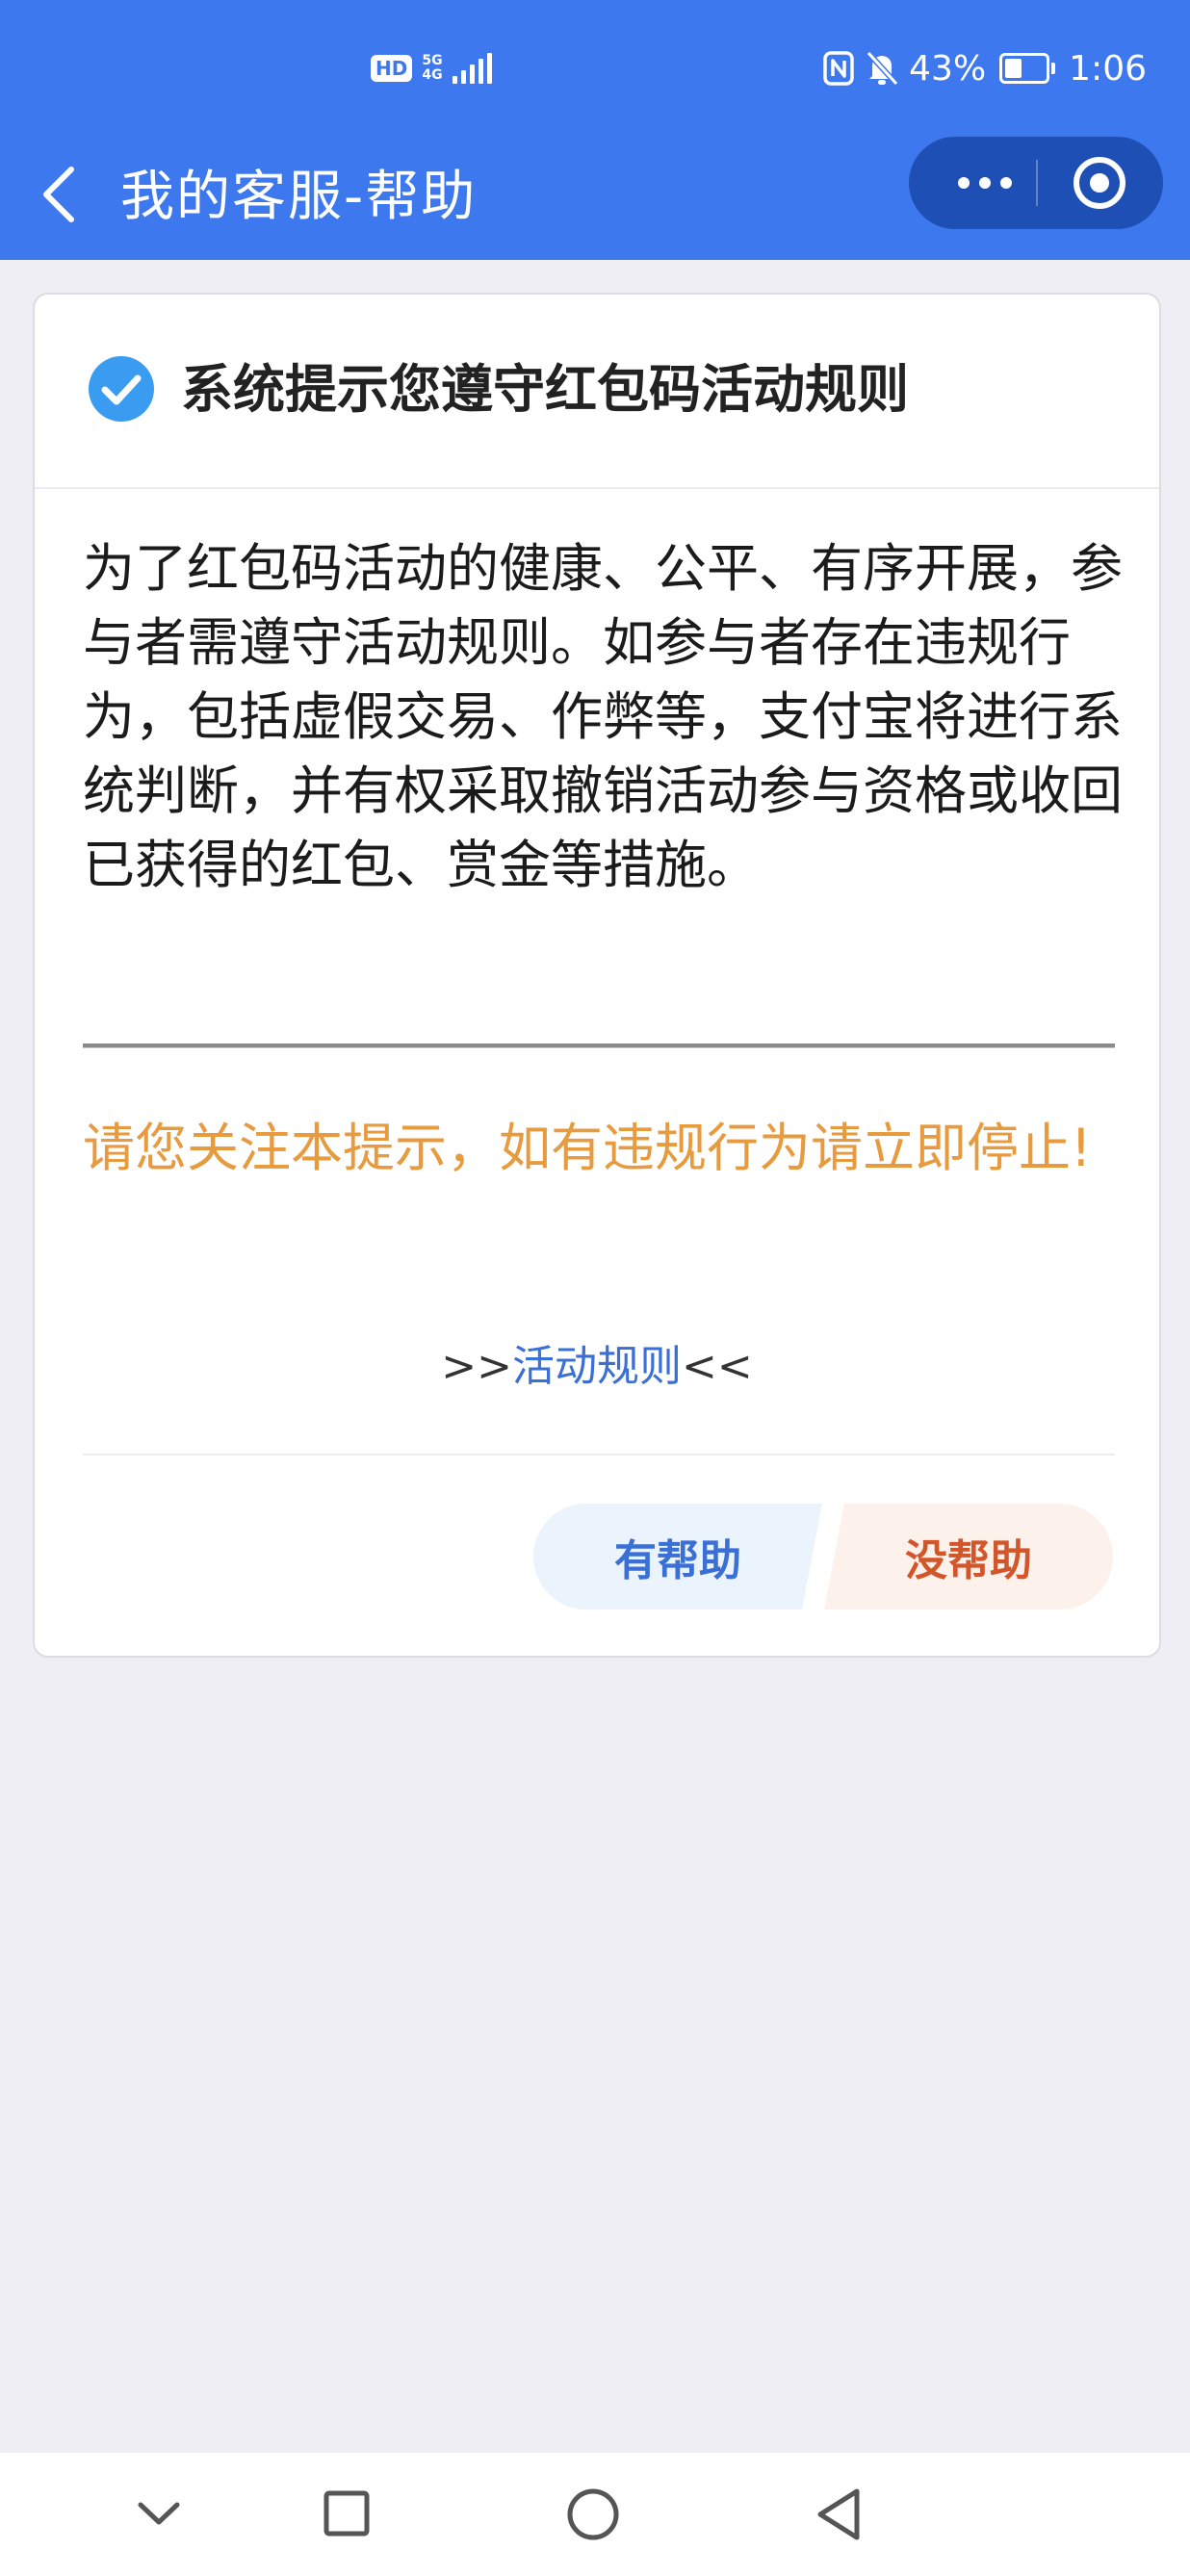 The height and width of the screenshot is (2576, 1190). Describe the element at coordinates (347, 2514) in the screenshot. I see `square-icon` at that location.